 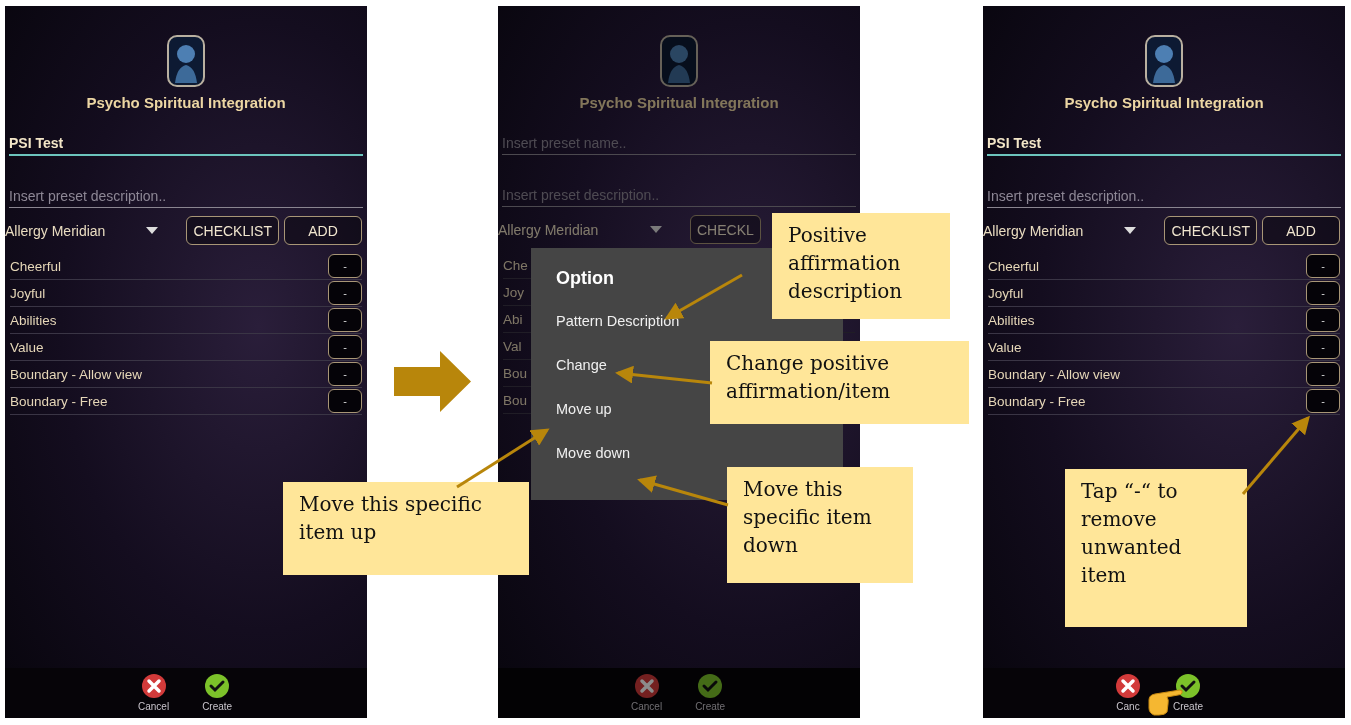 What do you see at coordinates (861, 266) in the screenshot?
I see `callout-note: Positive affirmation description` at bounding box center [861, 266].